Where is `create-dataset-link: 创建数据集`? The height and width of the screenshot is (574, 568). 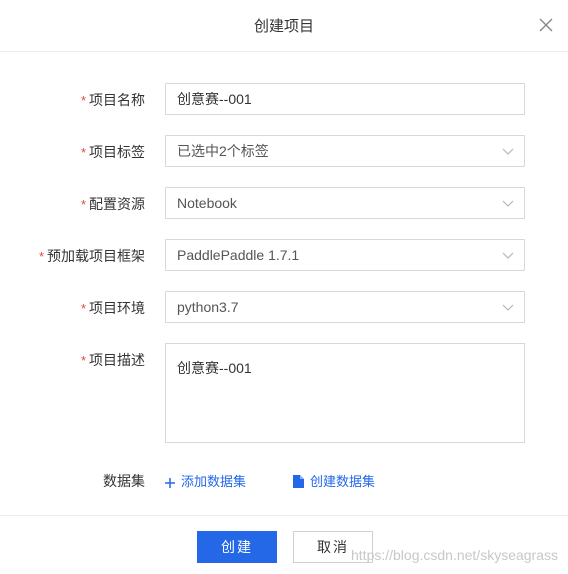 create-dataset-link: 创建数据集 is located at coordinates (334, 480).